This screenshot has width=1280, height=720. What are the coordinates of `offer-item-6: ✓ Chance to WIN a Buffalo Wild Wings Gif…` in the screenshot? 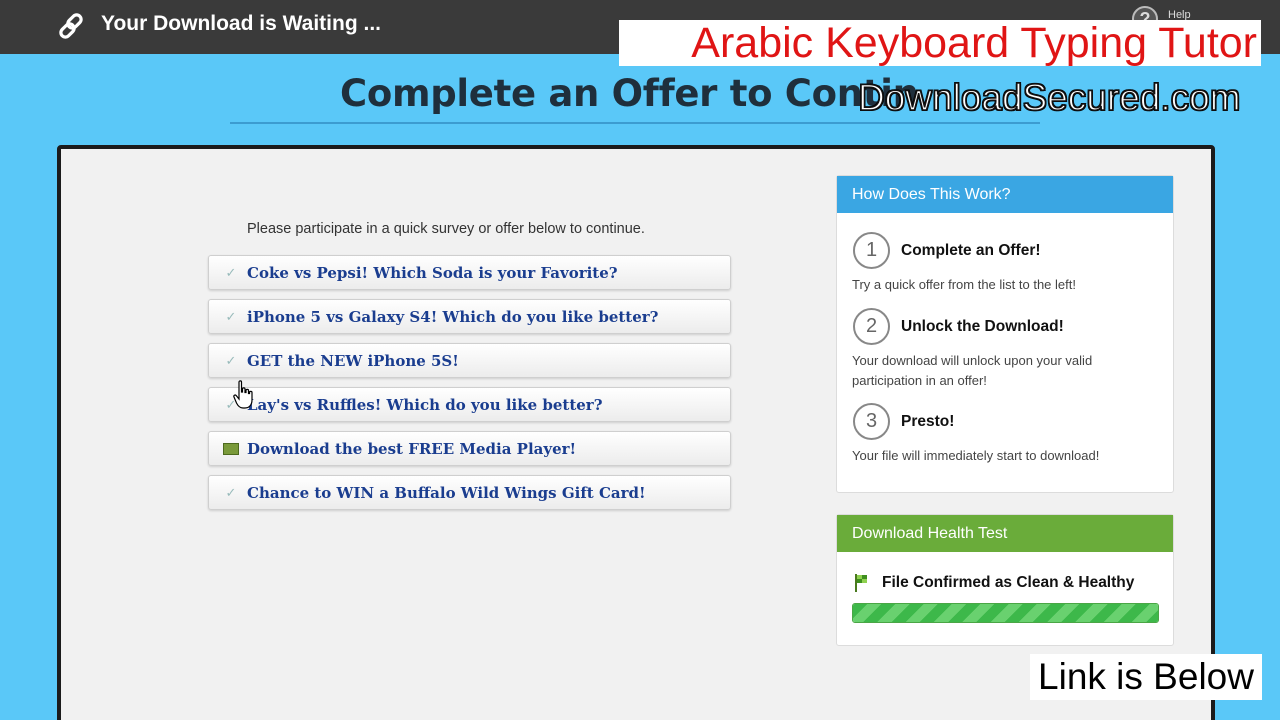 It's located at (469, 492).